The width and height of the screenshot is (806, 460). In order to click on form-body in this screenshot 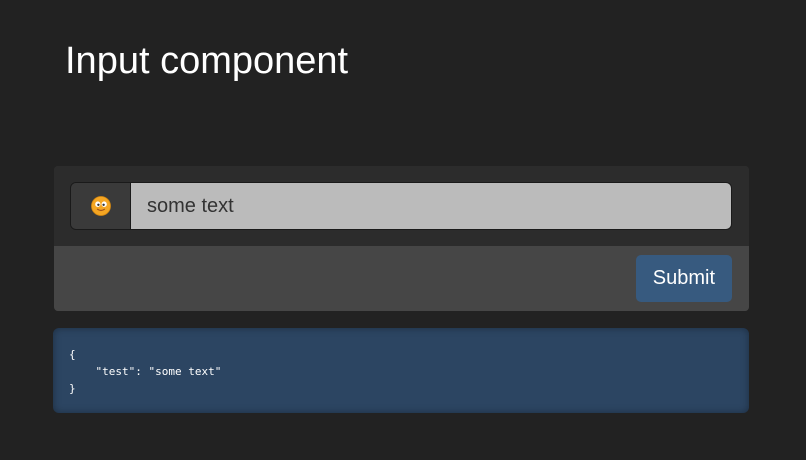, I will do `click(401, 206)`.